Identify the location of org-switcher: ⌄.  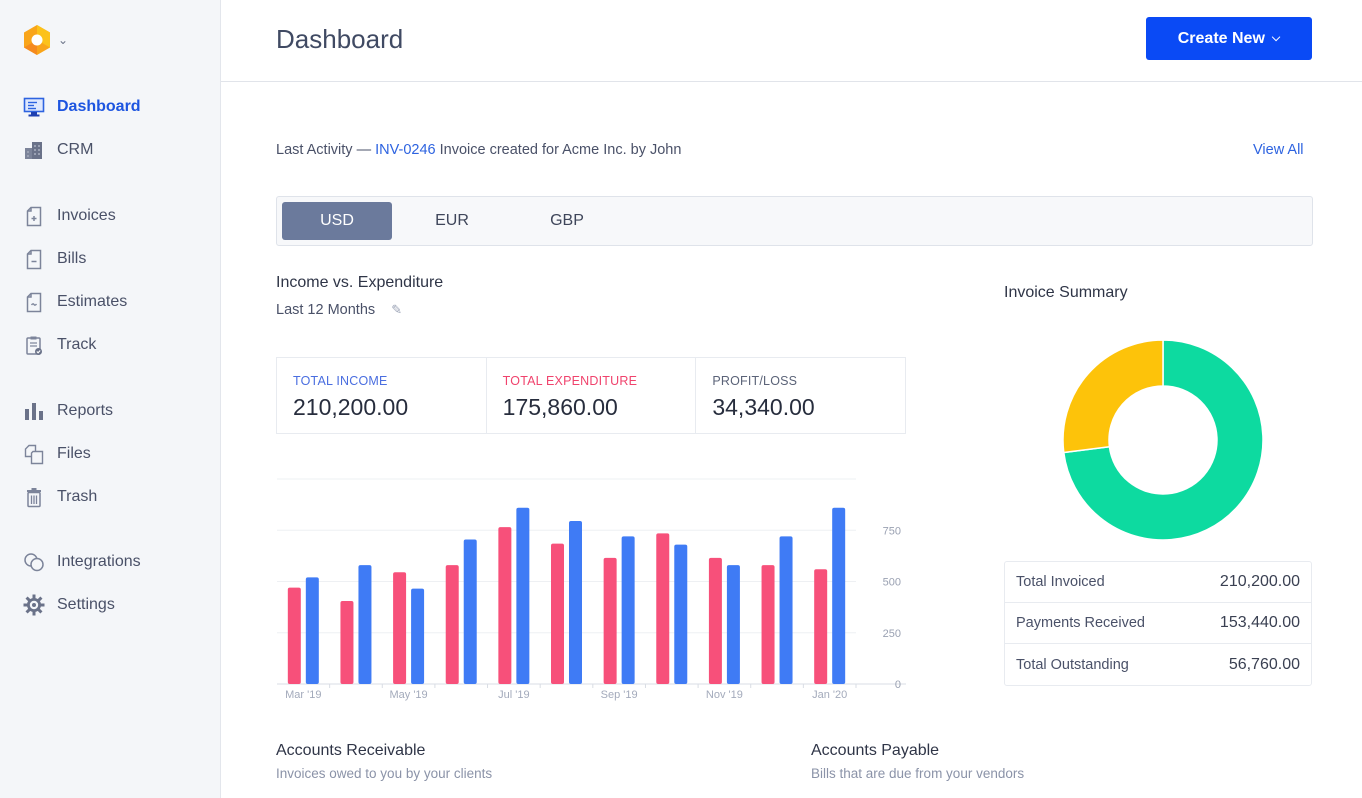
(45, 40).